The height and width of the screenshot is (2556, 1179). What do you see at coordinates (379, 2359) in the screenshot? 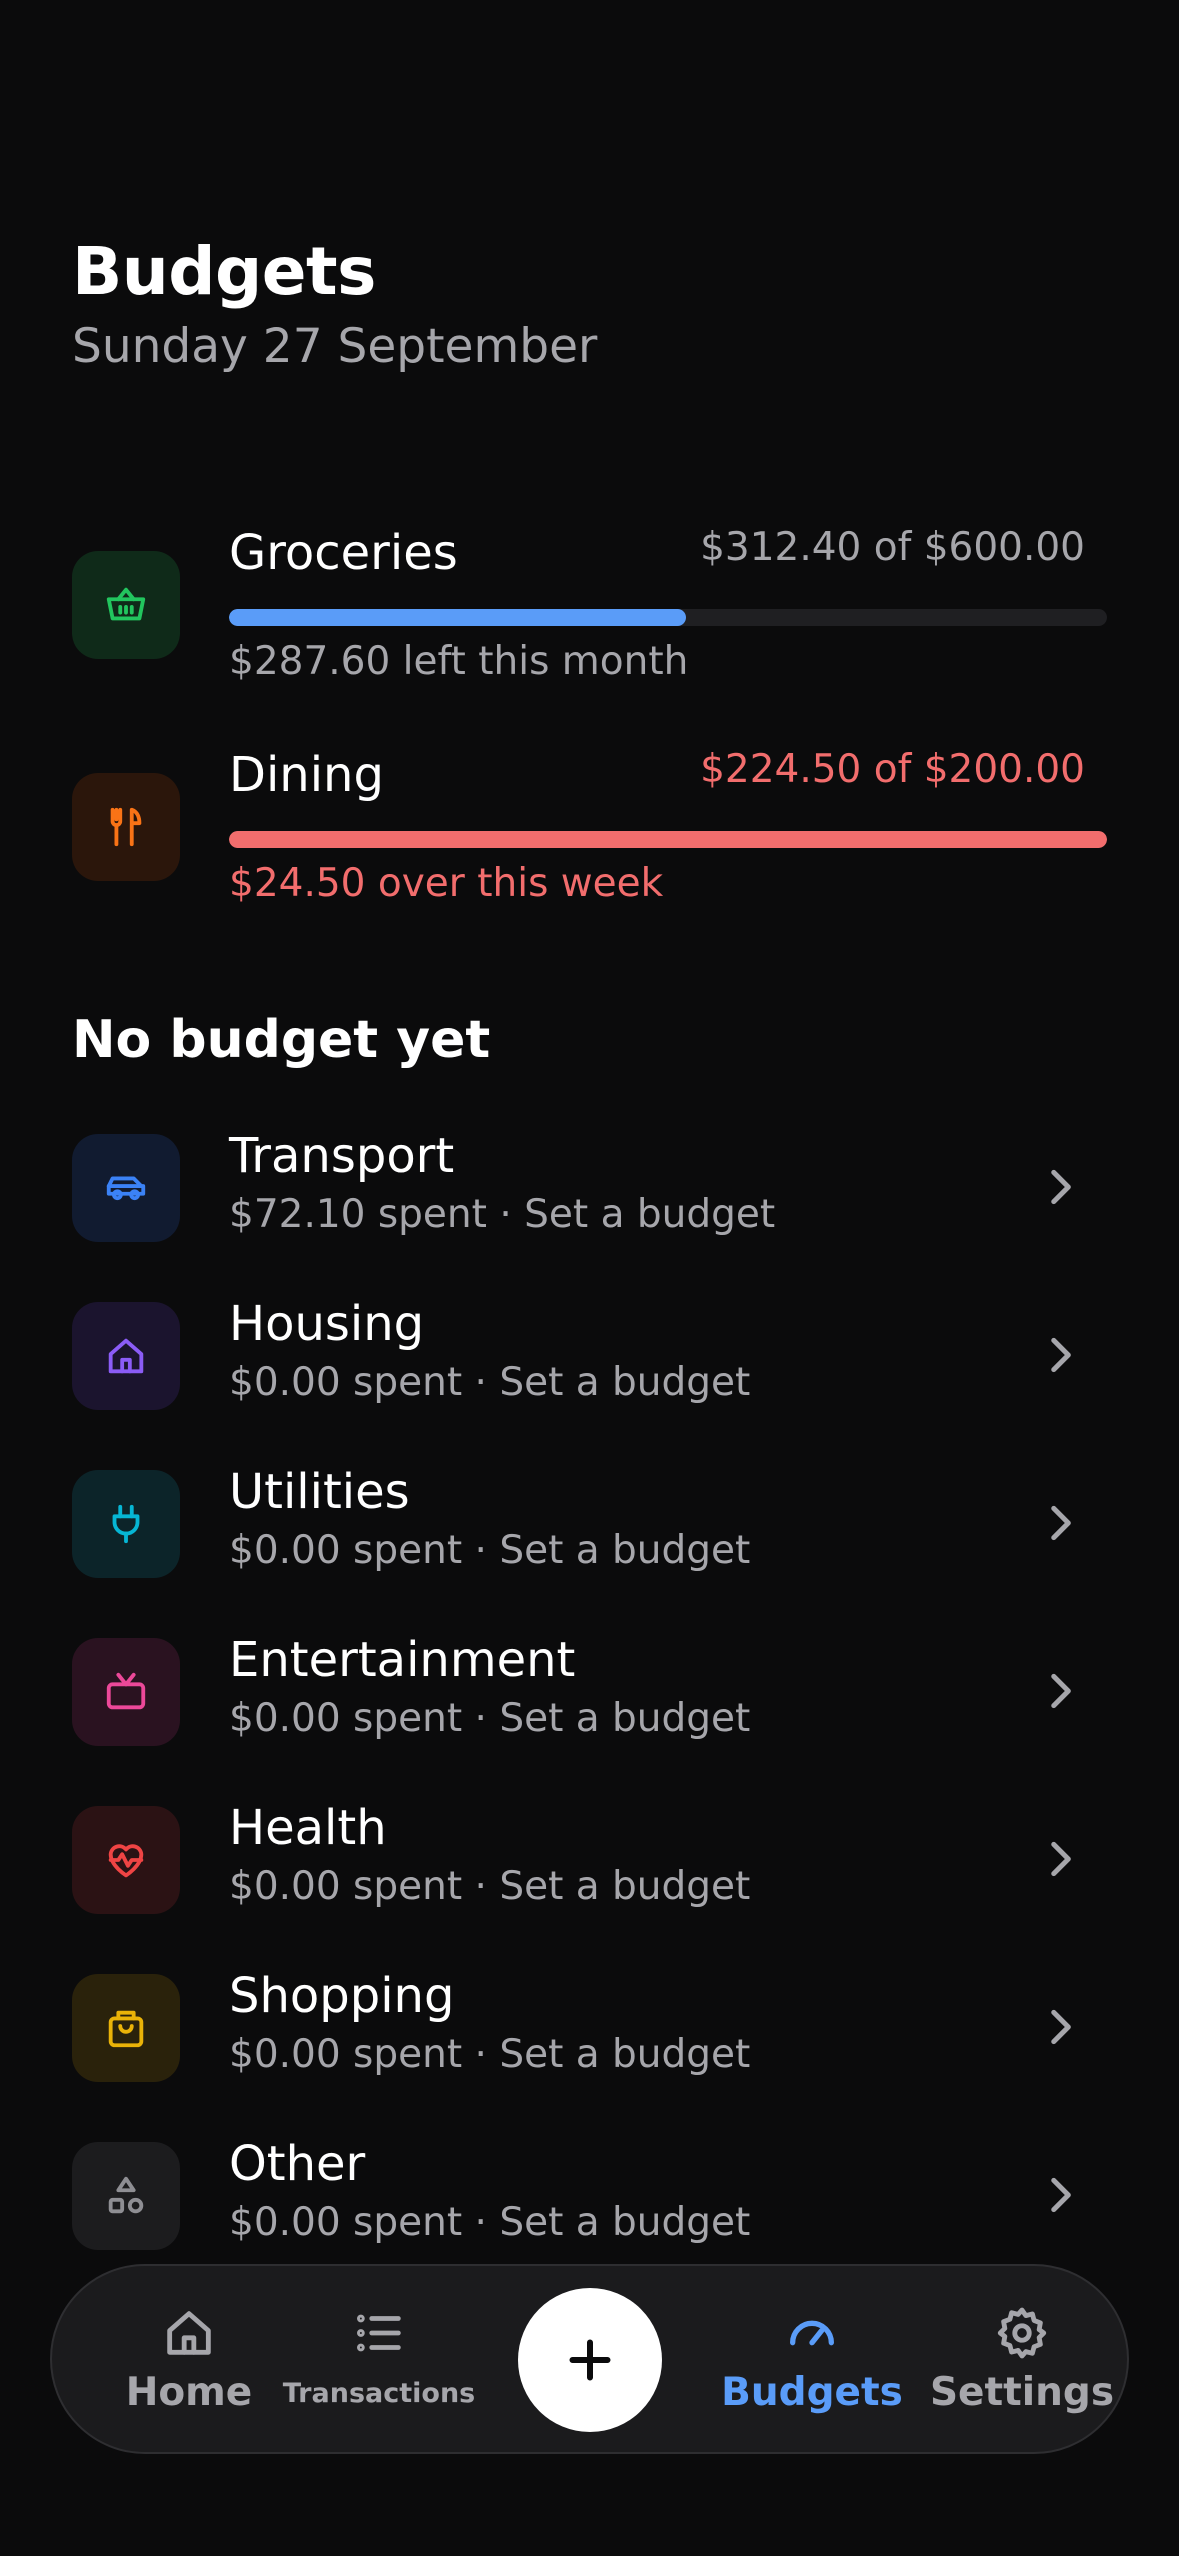
I see `tab-transactions: Transactions` at bounding box center [379, 2359].